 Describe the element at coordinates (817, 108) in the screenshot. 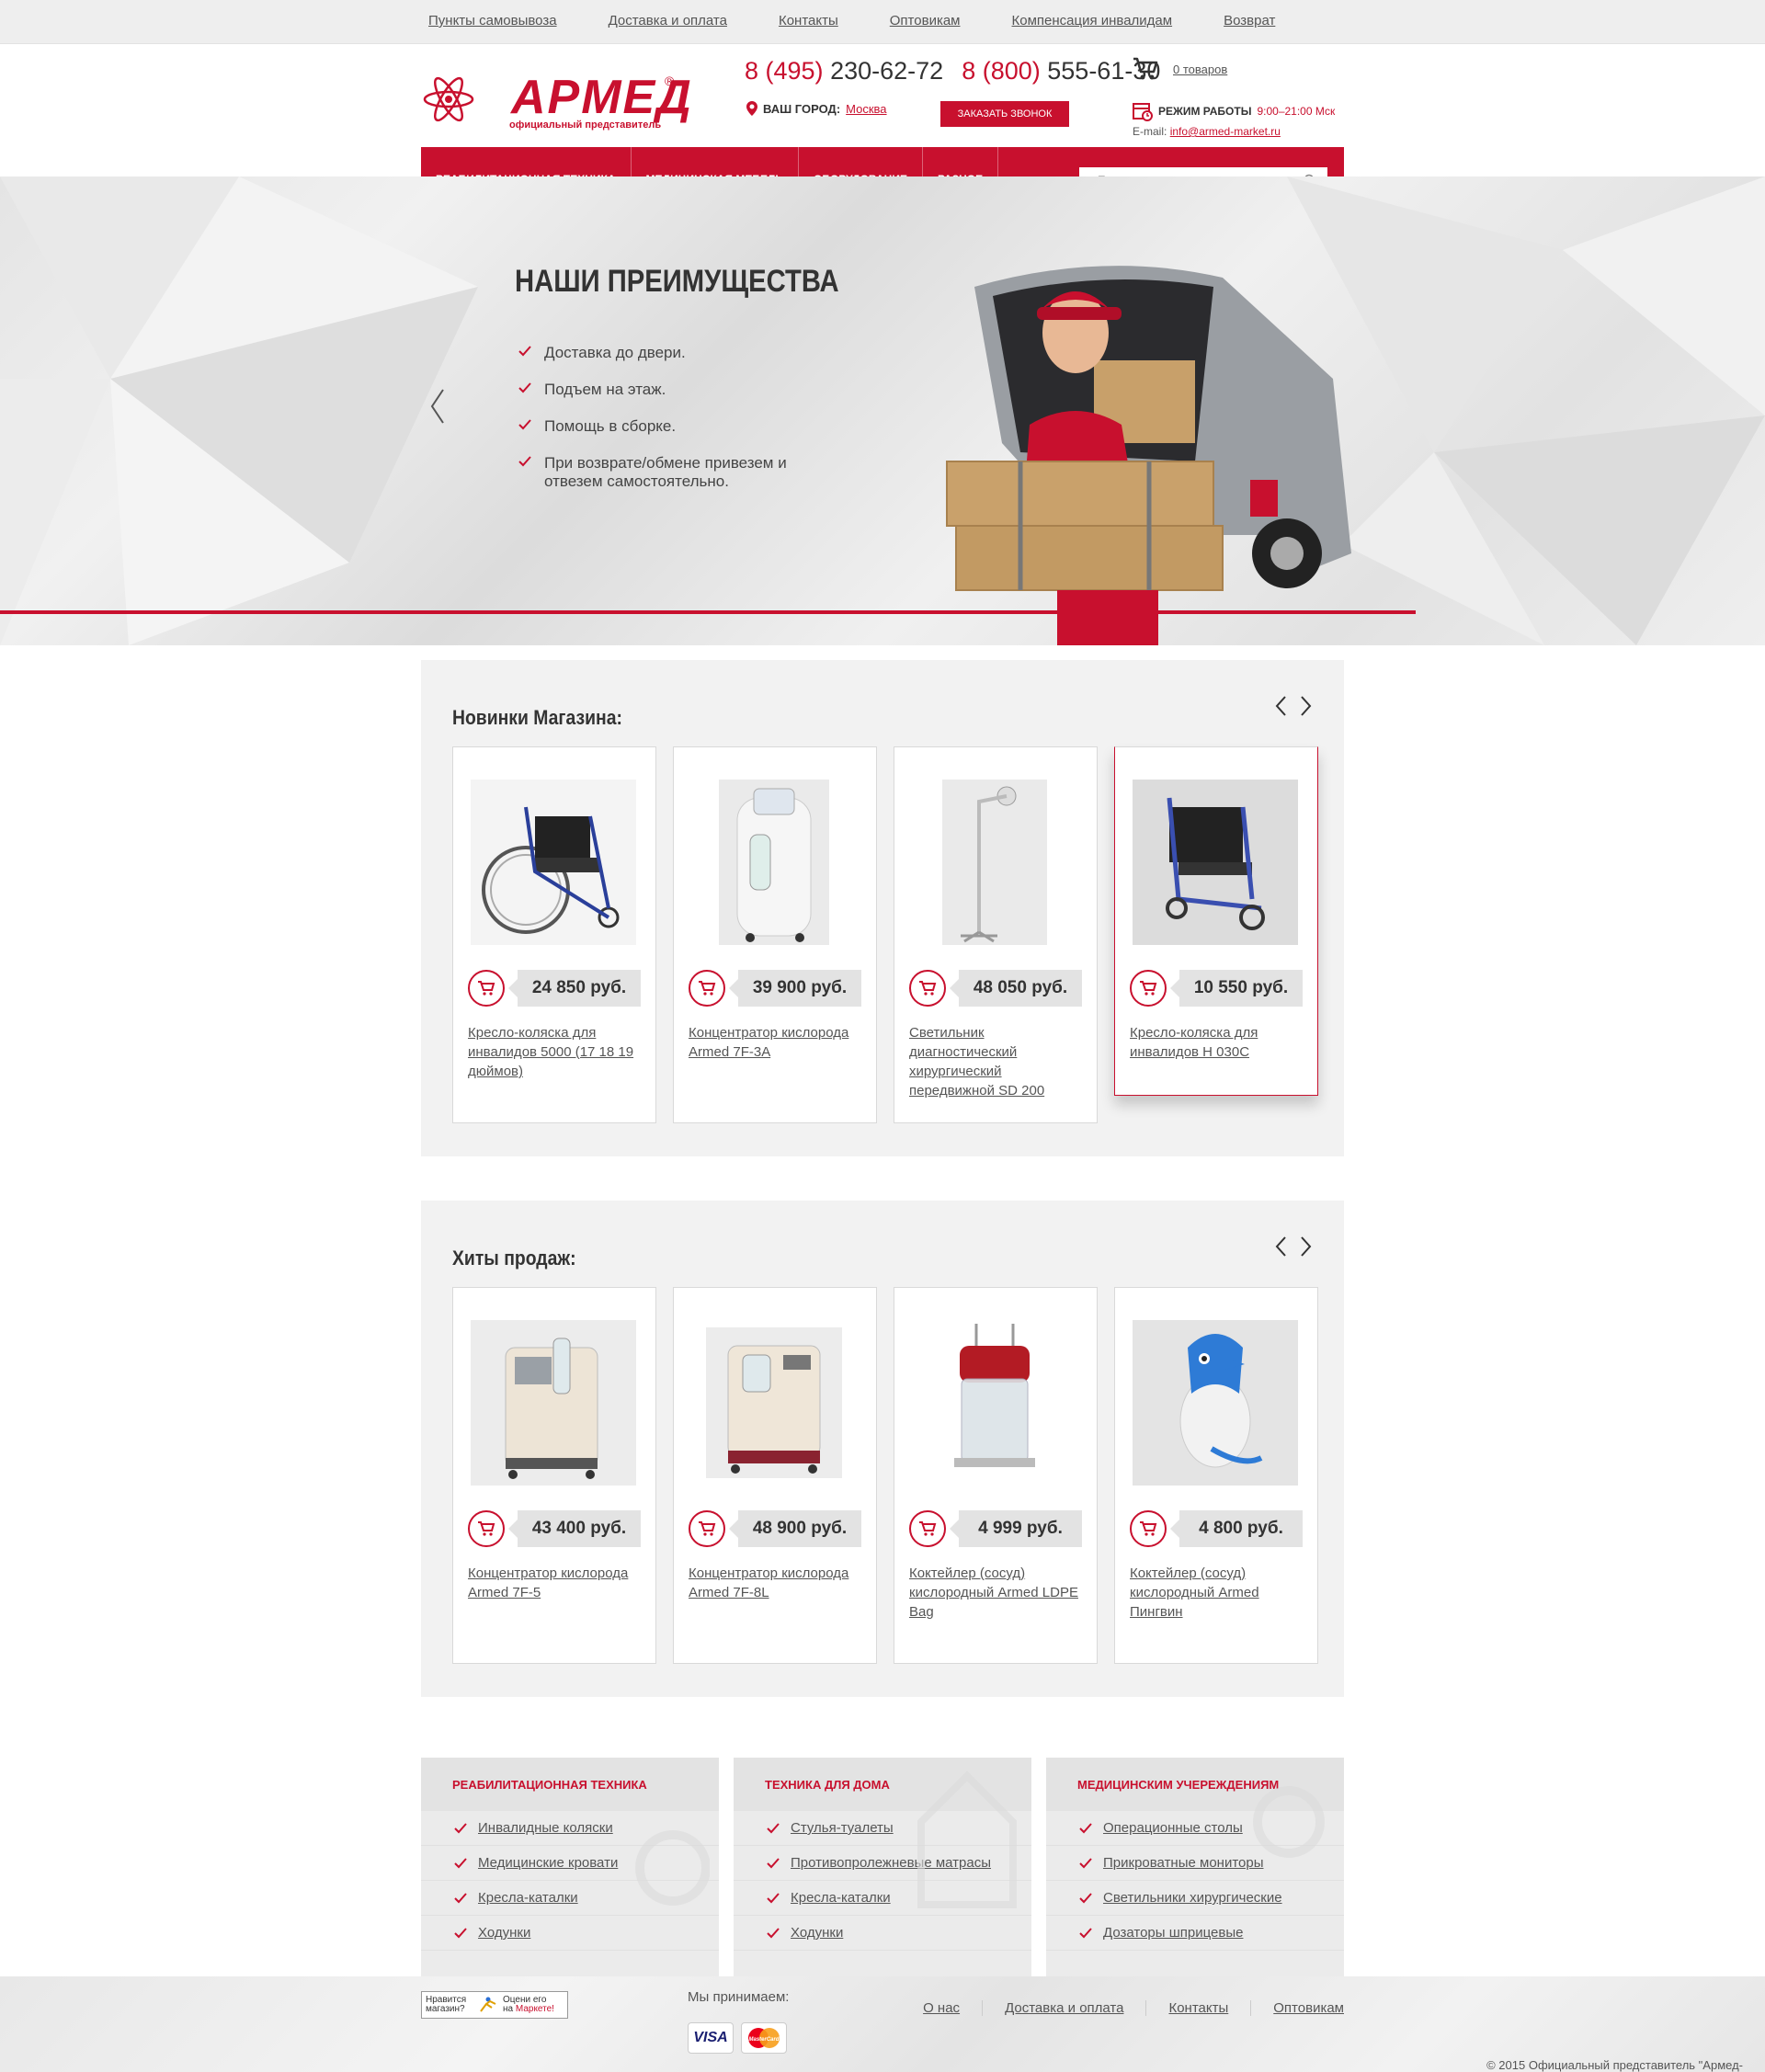

I see `city-selector: ВАШ ГОРОД: Москва` at that location.